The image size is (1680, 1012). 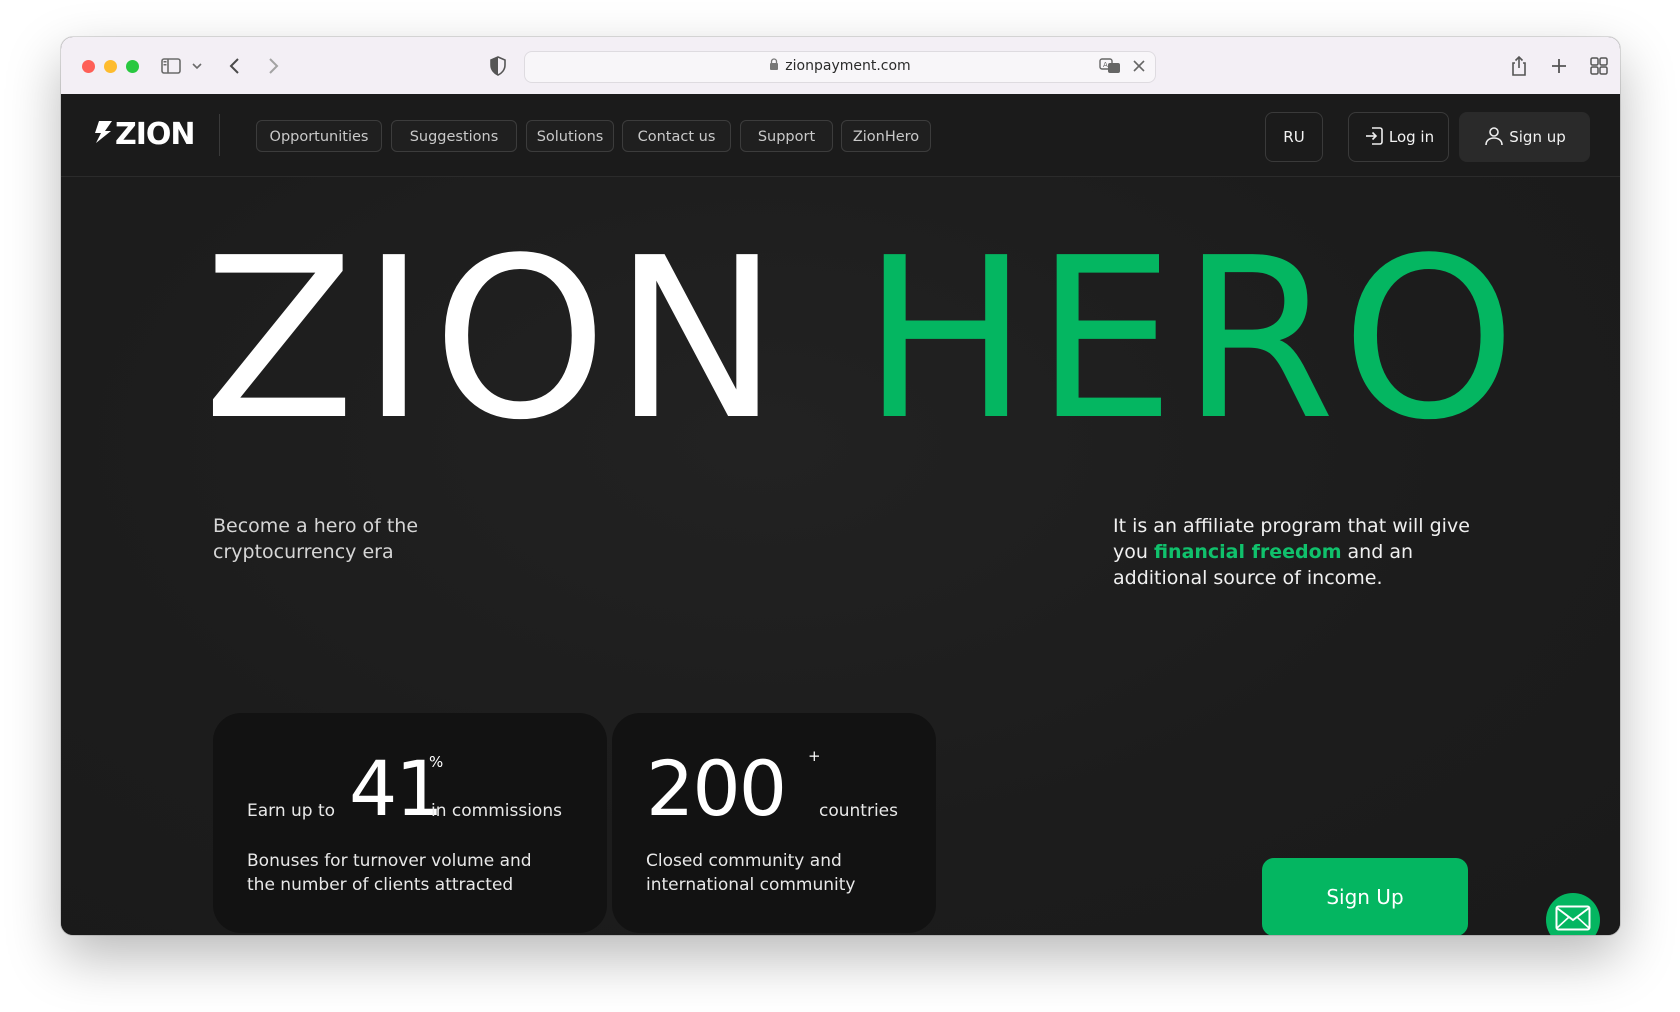 I want to click on card-value: 200, so click(x=716, y=788).